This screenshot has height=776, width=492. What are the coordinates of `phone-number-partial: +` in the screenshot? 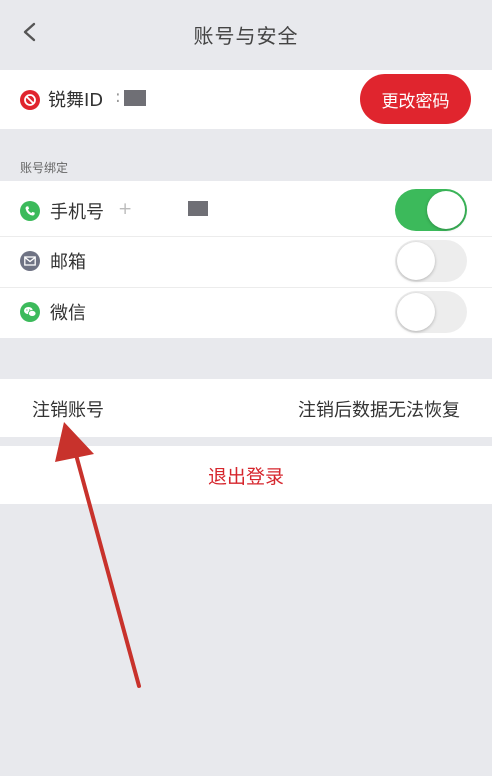 It's located at (125, 209).